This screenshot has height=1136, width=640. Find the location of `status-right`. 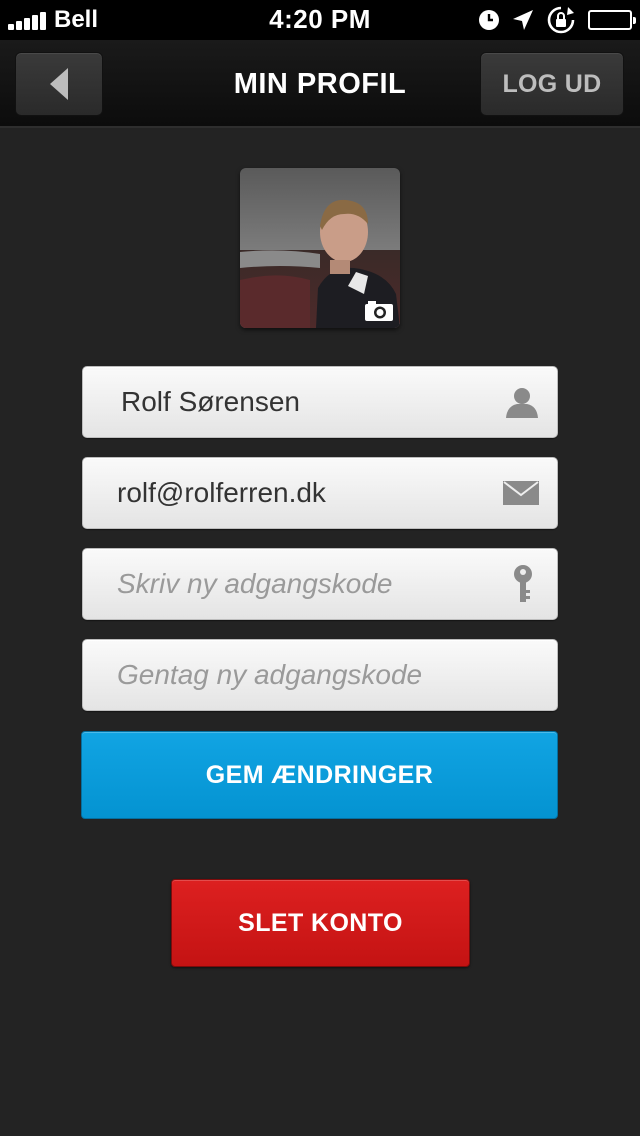

status-right is located at coordinates (551, 20).